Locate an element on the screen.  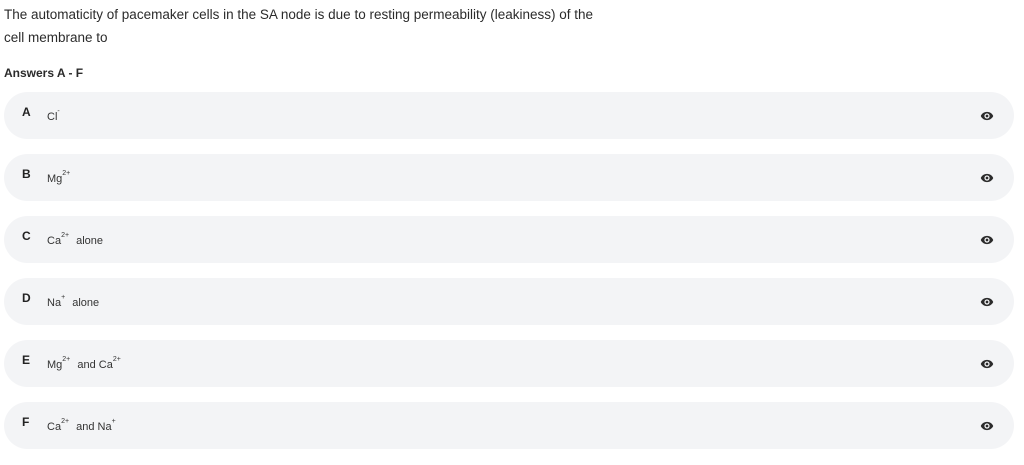
answers-heading: Answers A - F is located at coordinates (44, 73).